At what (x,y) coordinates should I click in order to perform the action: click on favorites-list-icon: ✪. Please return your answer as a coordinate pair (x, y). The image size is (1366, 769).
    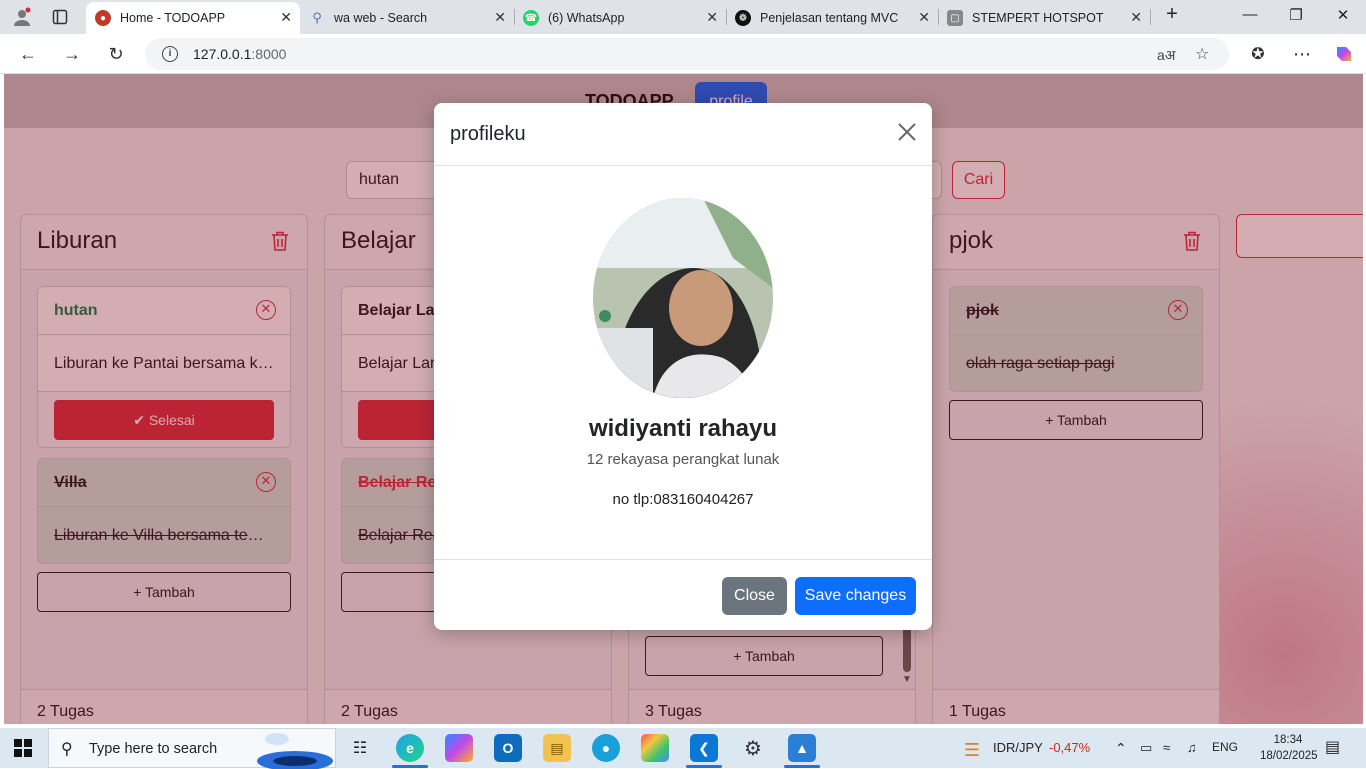
    Looking at the image, I should click on (1258, 54).